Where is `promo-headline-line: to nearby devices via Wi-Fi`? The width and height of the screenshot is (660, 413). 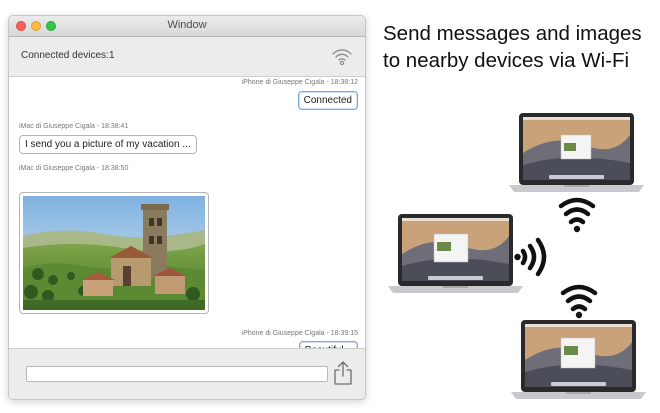
promo-headline-line: to nearby devices via Wi-Fi is located at coordinates (506, 60).